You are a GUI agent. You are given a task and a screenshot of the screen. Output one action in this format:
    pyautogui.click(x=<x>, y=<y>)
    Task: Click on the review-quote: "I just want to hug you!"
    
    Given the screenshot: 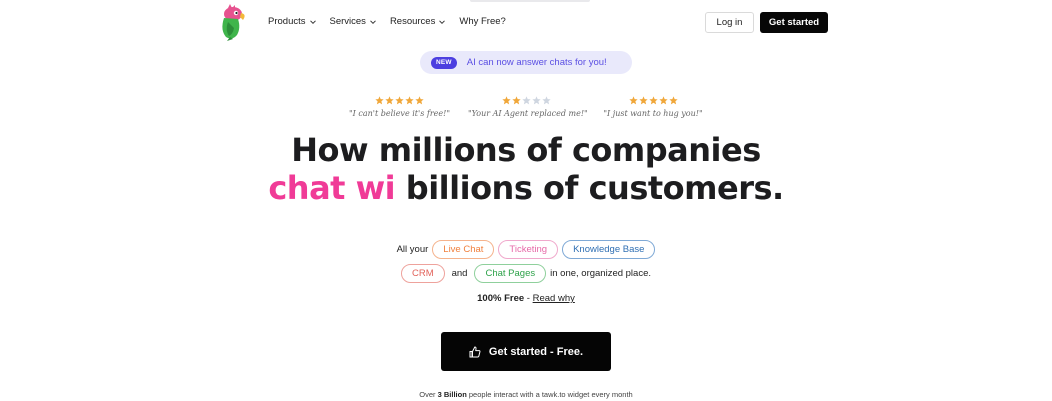 What is the action you would take?
    pyautogui.click(x=653, y=113)
    